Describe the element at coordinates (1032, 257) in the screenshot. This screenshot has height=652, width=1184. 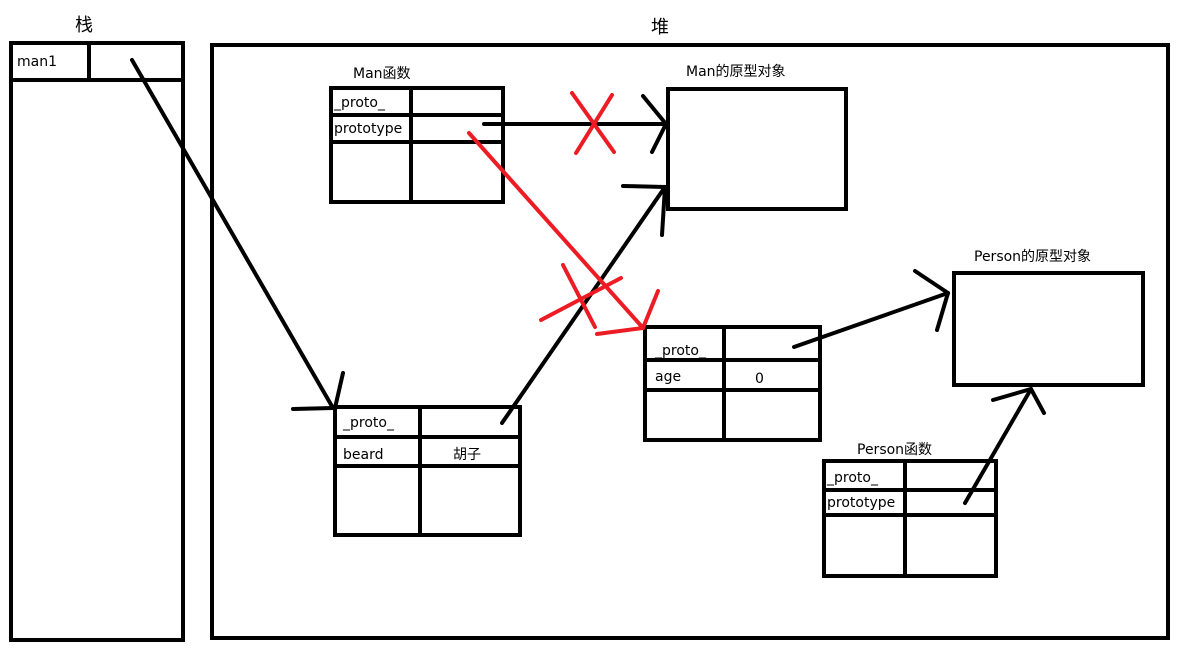
I see `person-prototype-label: Person的原型对象` at that location.